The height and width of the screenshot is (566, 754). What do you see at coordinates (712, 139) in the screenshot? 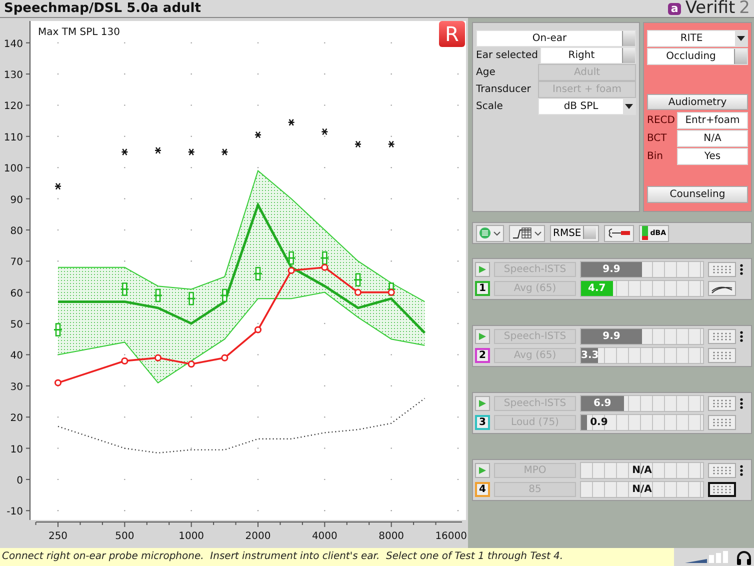
I see `selector-field: N/A` at bounding box center [712, 139].